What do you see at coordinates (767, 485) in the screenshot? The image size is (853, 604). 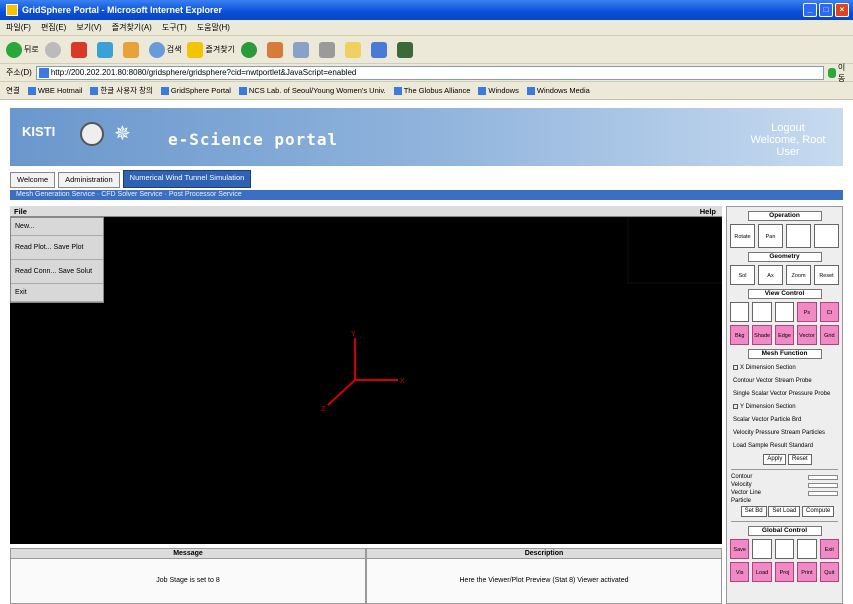 I see `legend-velocity: Velocity` at bounding box center [767, 485].